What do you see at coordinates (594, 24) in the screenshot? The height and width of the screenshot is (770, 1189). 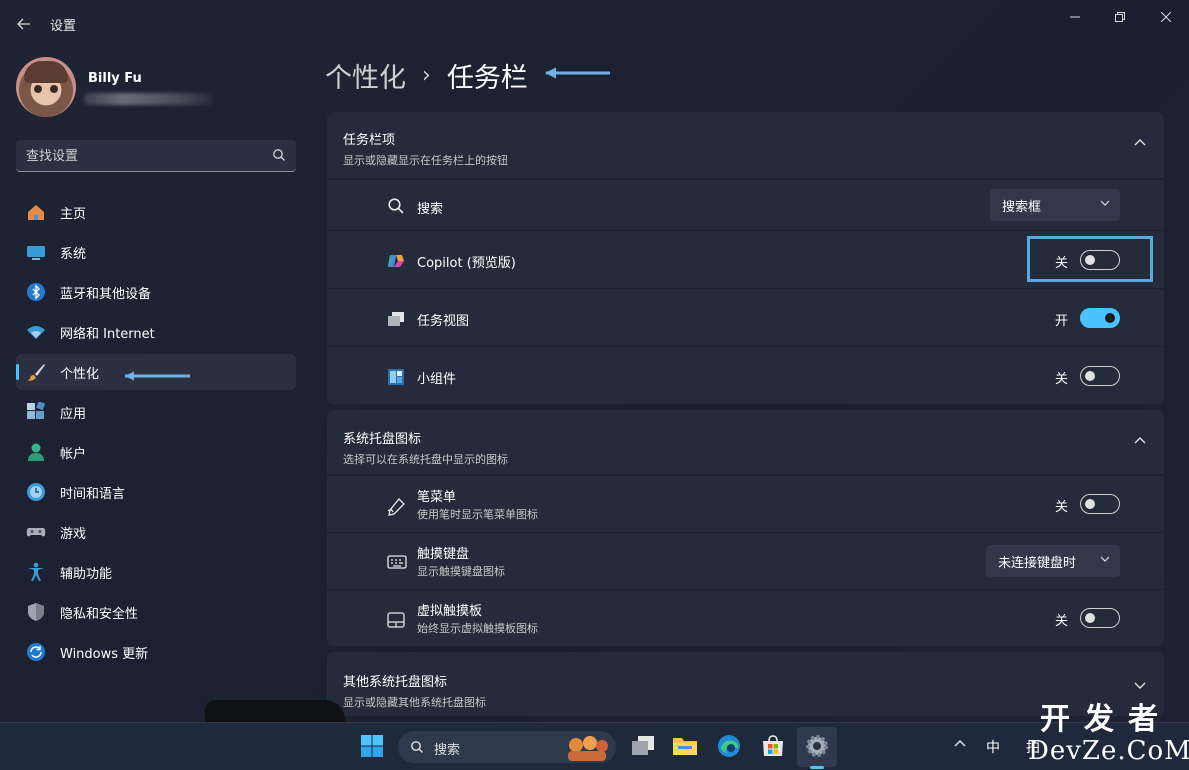 I see `title-bar: 设置` at bounding box center [594, 24].